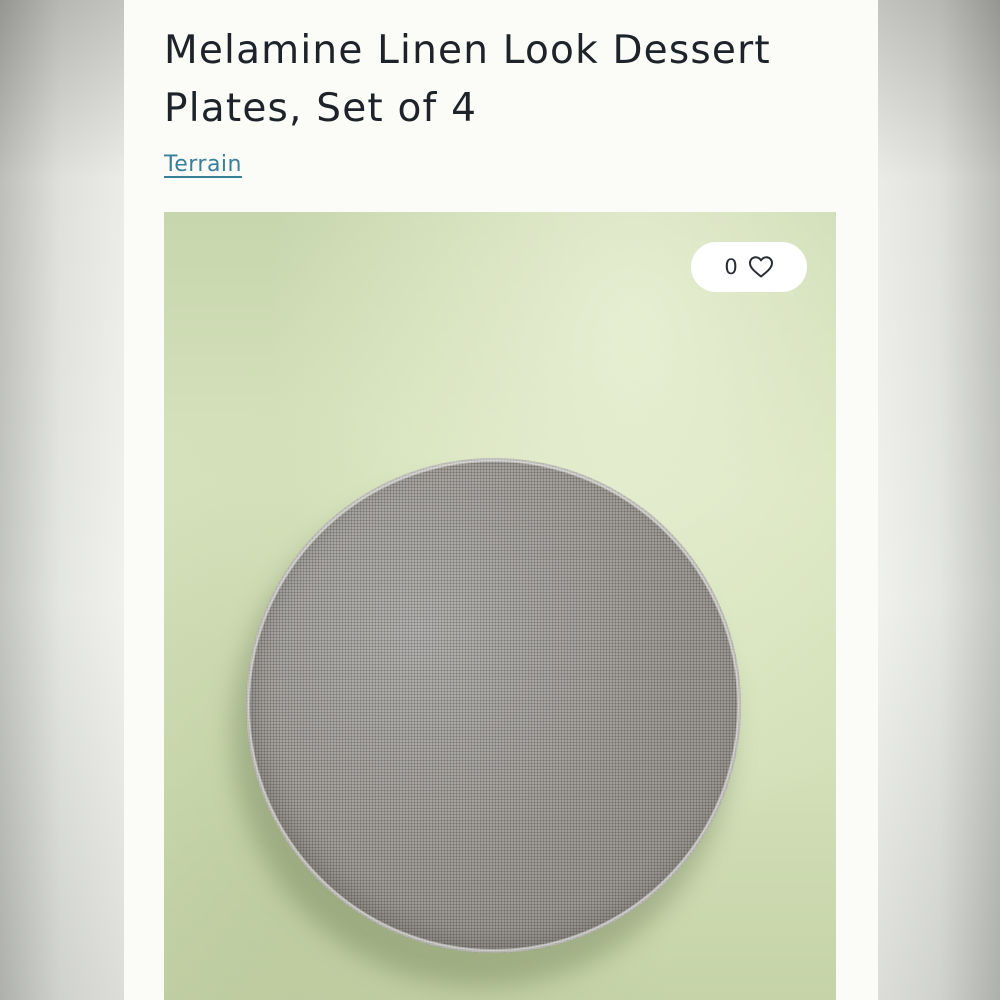 The image size is (1000, 1000). What do you see at coordinates (761, 267) in the screenshot?
I see `heart-outline-icon` at bounding box center [761, 267].